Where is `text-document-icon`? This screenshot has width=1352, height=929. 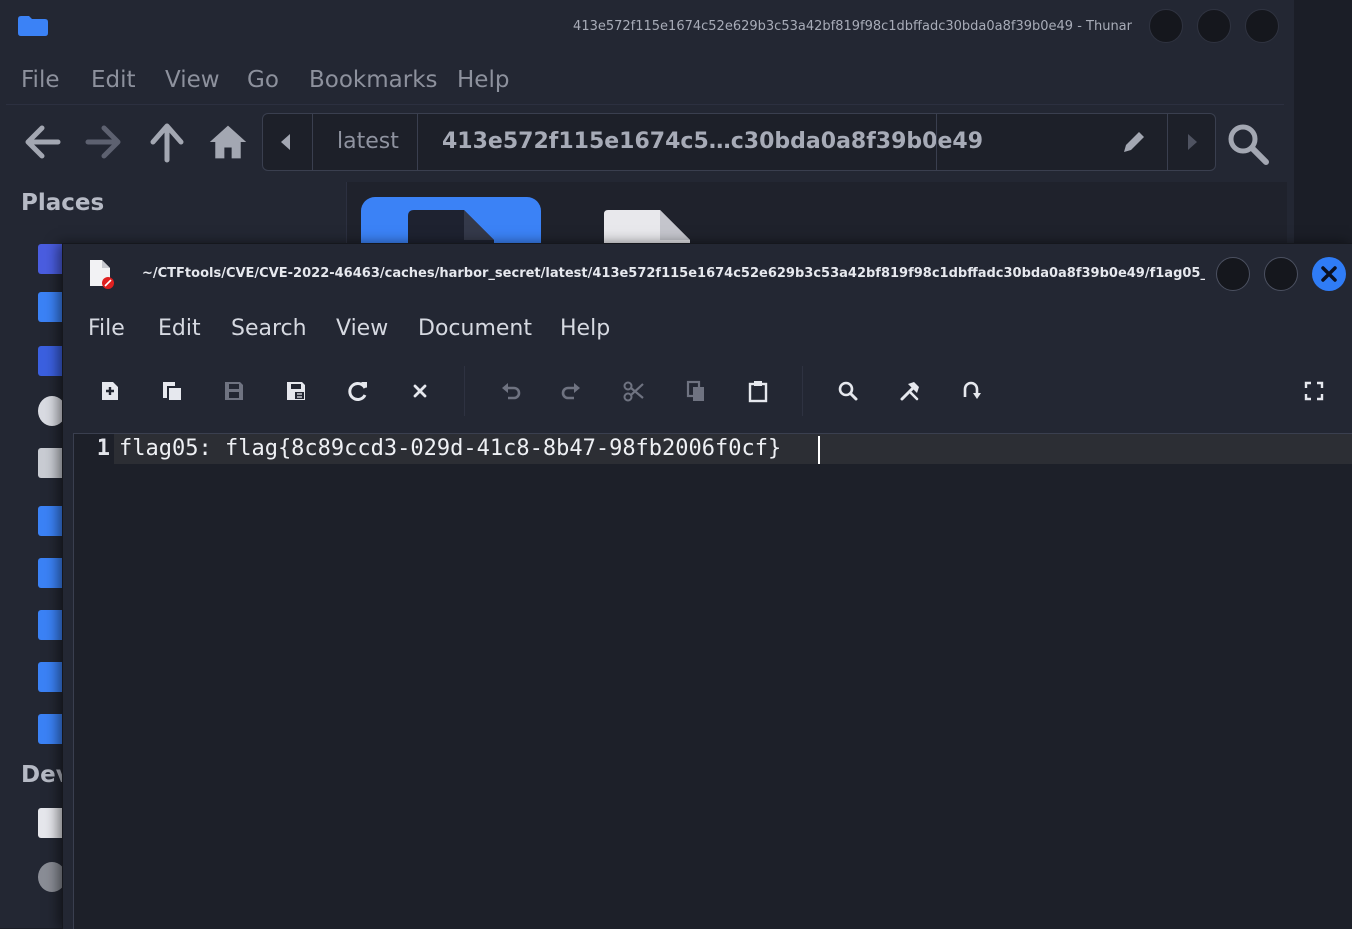
text-document-icon is located at coordinates (102, 274).